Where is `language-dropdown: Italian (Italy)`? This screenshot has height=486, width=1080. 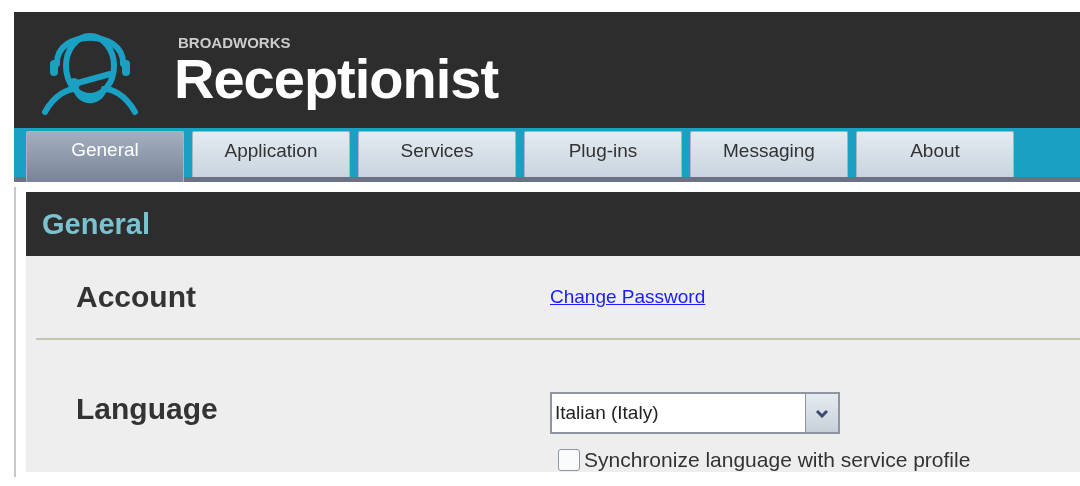
language-dropdown: Italian (Italy) is located at coordinates (695, 413).